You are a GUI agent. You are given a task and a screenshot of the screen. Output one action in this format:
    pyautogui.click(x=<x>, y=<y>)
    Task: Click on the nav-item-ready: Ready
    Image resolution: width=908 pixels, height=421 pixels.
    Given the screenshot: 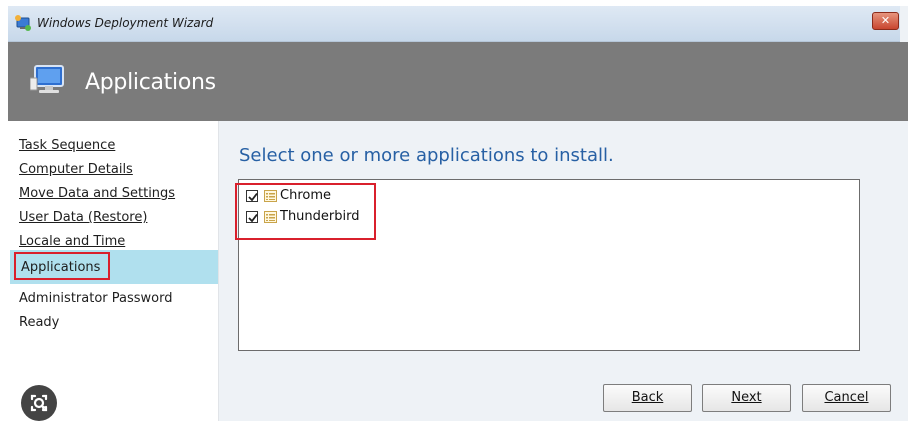 What is the action you would take?
    pyautogui.click(x=39, y=322)
    